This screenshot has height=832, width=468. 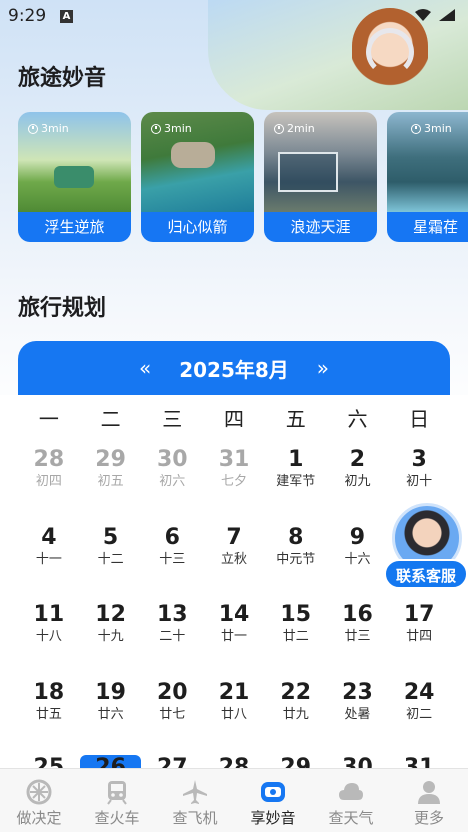 I want to click on calendar-day: 20 廿七, so click(x=172, y=702).